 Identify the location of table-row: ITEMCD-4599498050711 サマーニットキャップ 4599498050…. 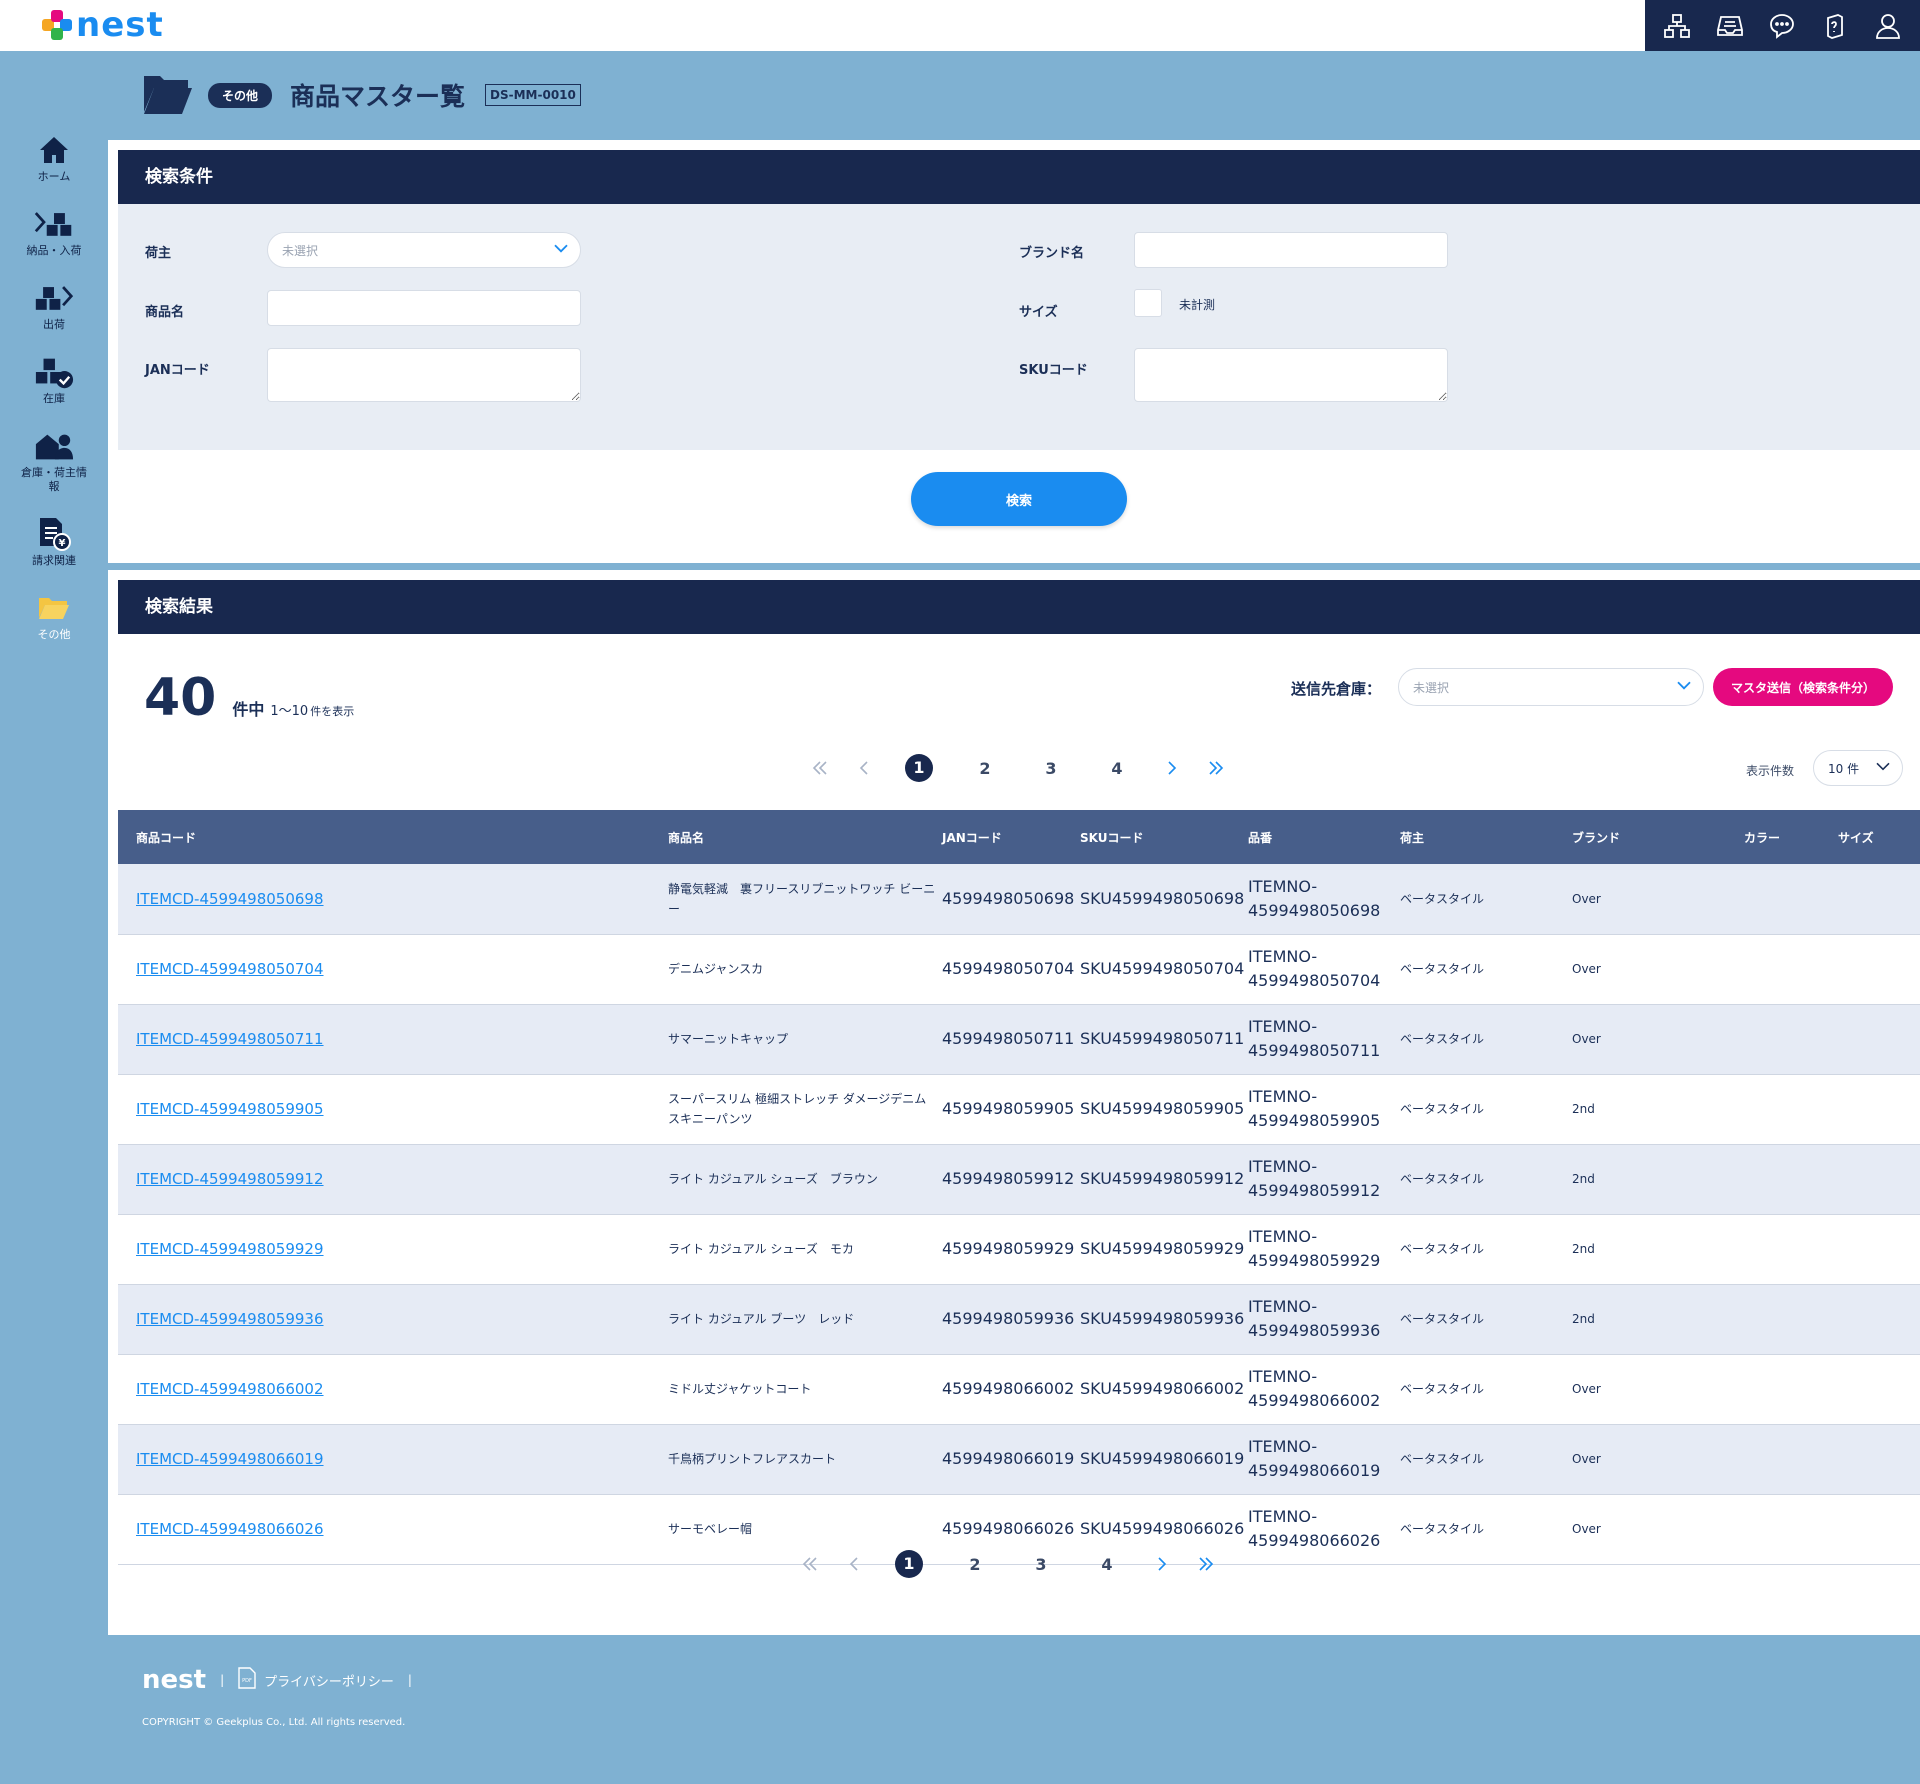
(1019, 1039).